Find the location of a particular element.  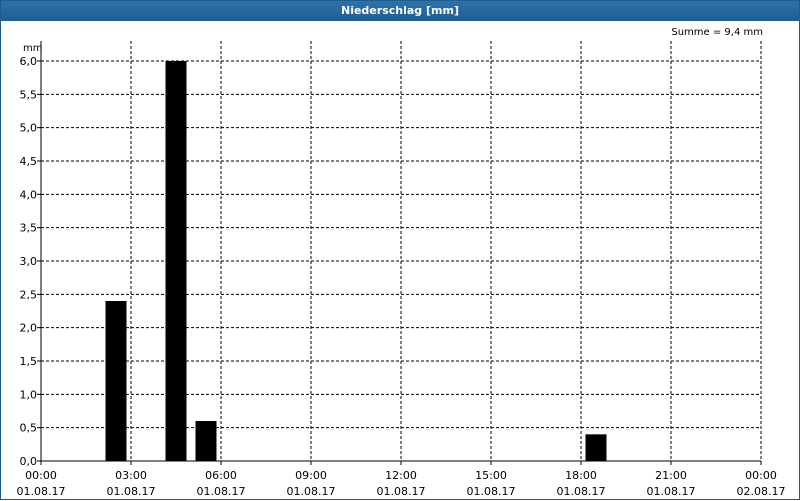

x-tick-time-label: 03:00 is located at coordinates (131, 475).